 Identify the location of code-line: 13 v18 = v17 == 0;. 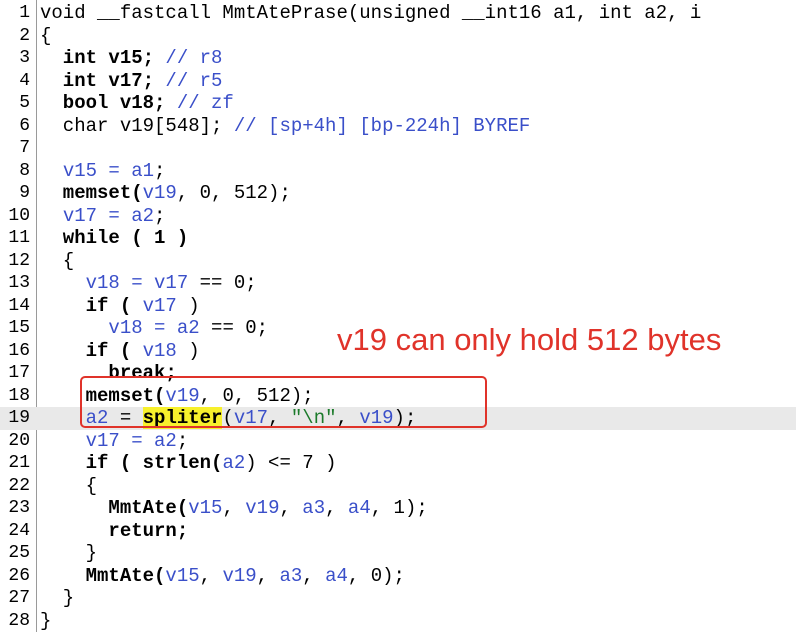
(398, 283).